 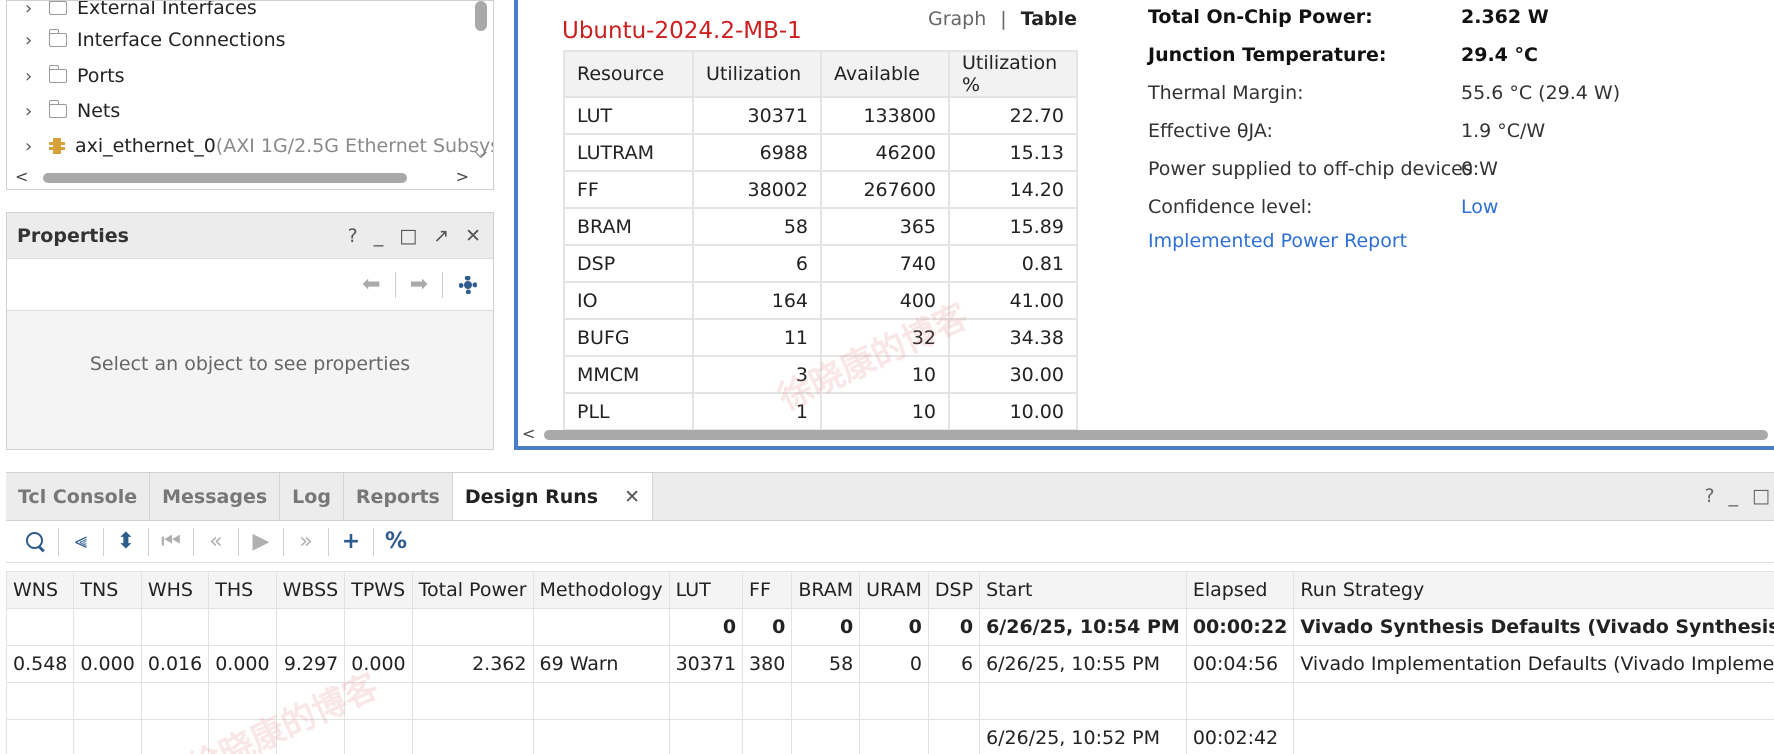 I want to click on column-header-utilization: Utilization, so click(x=757, y=74).